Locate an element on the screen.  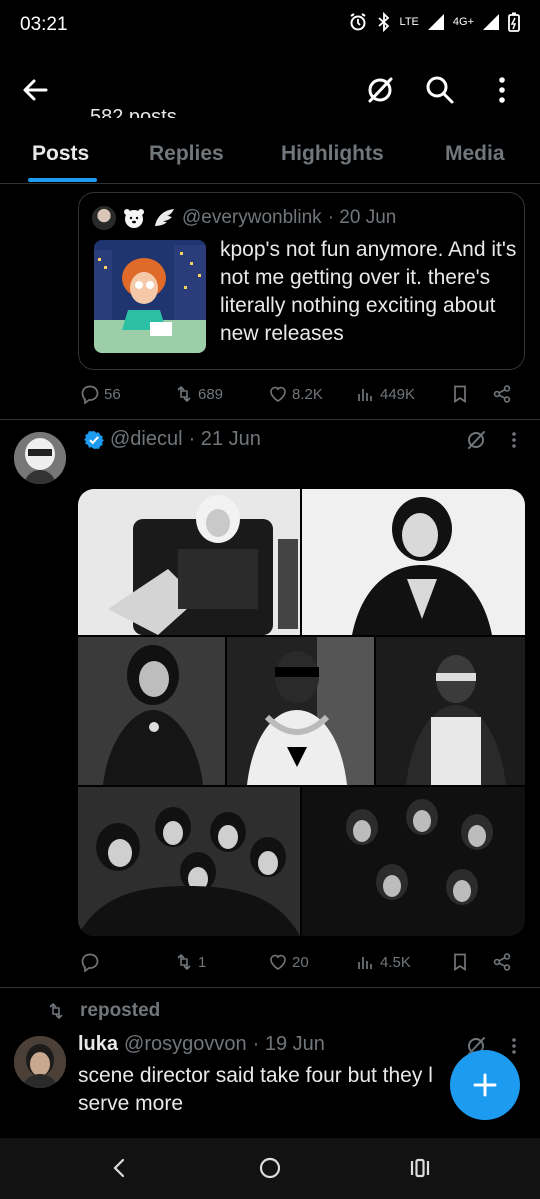
status-icons: LTE 4G+ is located at coordinates (434, 22).